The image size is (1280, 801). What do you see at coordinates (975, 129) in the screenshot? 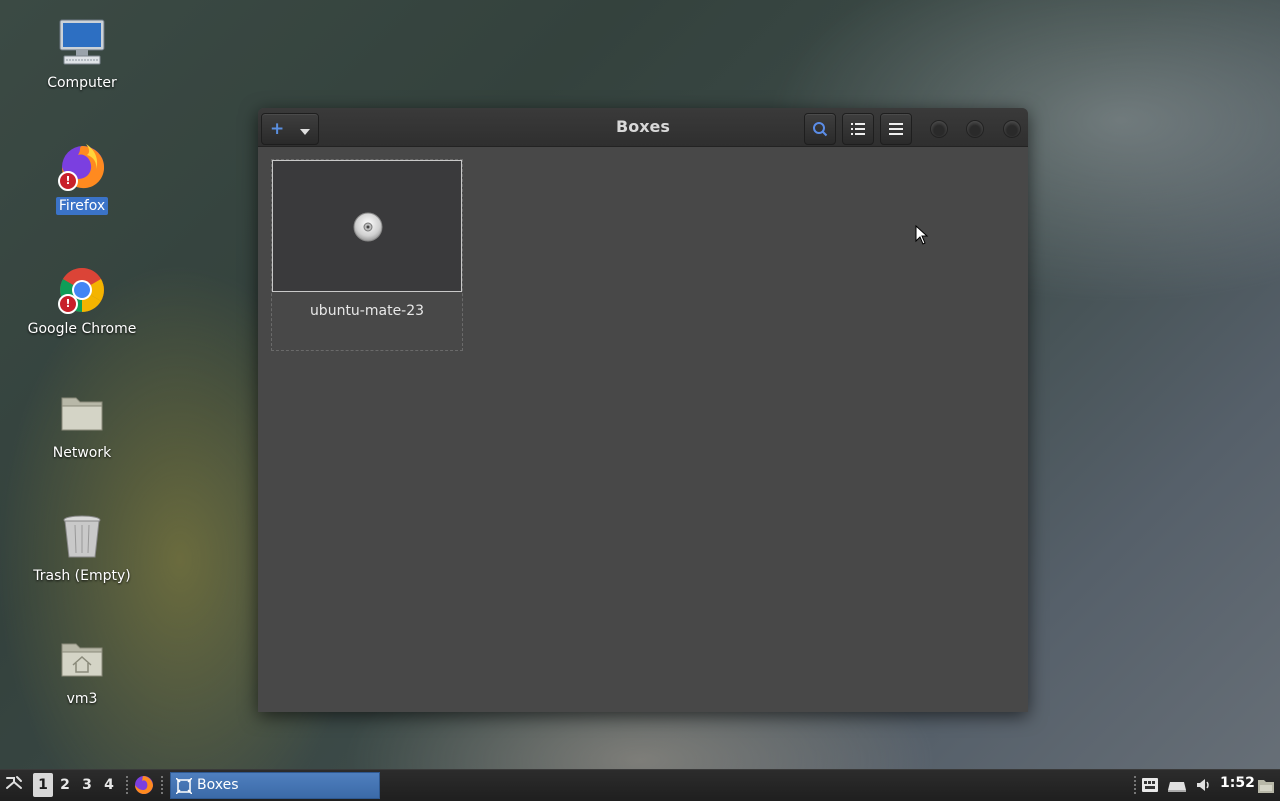
I see `maximize-button` at bounding box center [975, 129].